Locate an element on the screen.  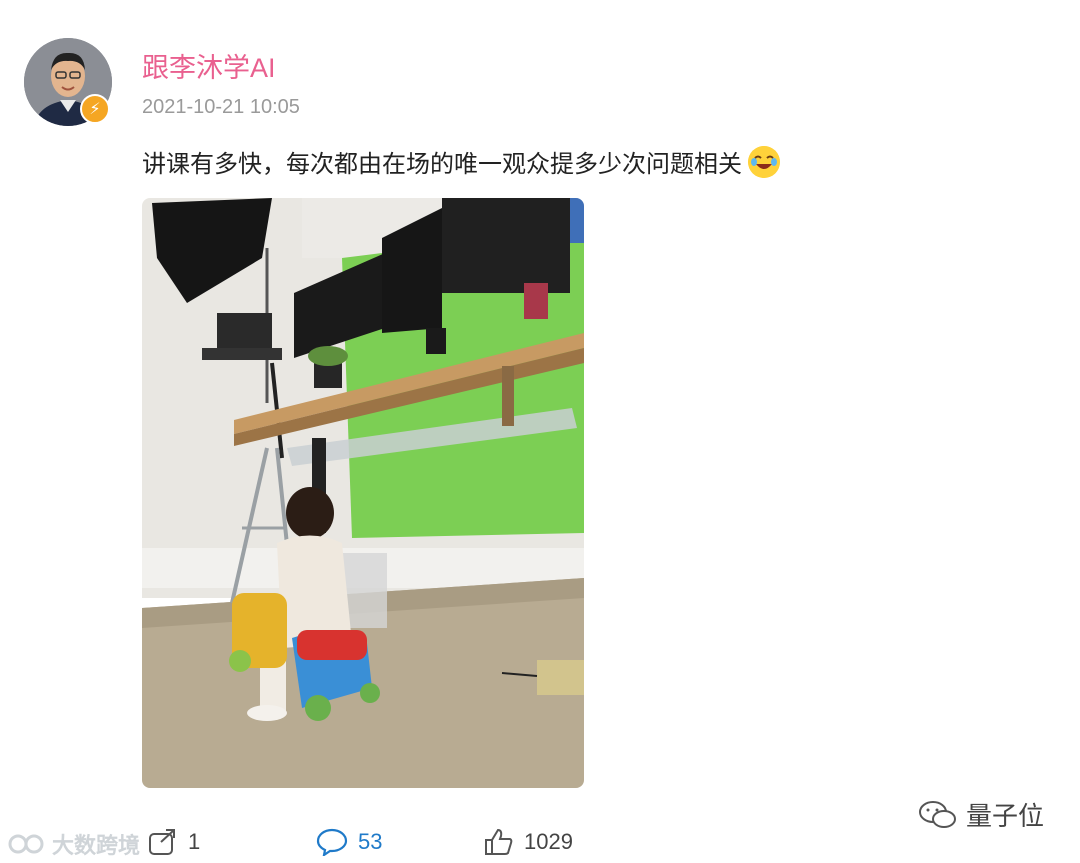
author-name: 跟李沐学AI is located at coordinates (209, 65).